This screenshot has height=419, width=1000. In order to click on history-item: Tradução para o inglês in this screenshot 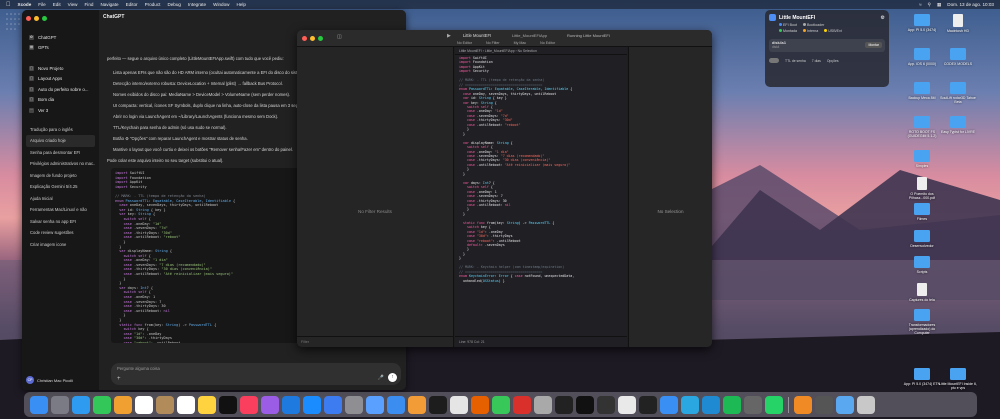, I will do `click(60, 130)`.